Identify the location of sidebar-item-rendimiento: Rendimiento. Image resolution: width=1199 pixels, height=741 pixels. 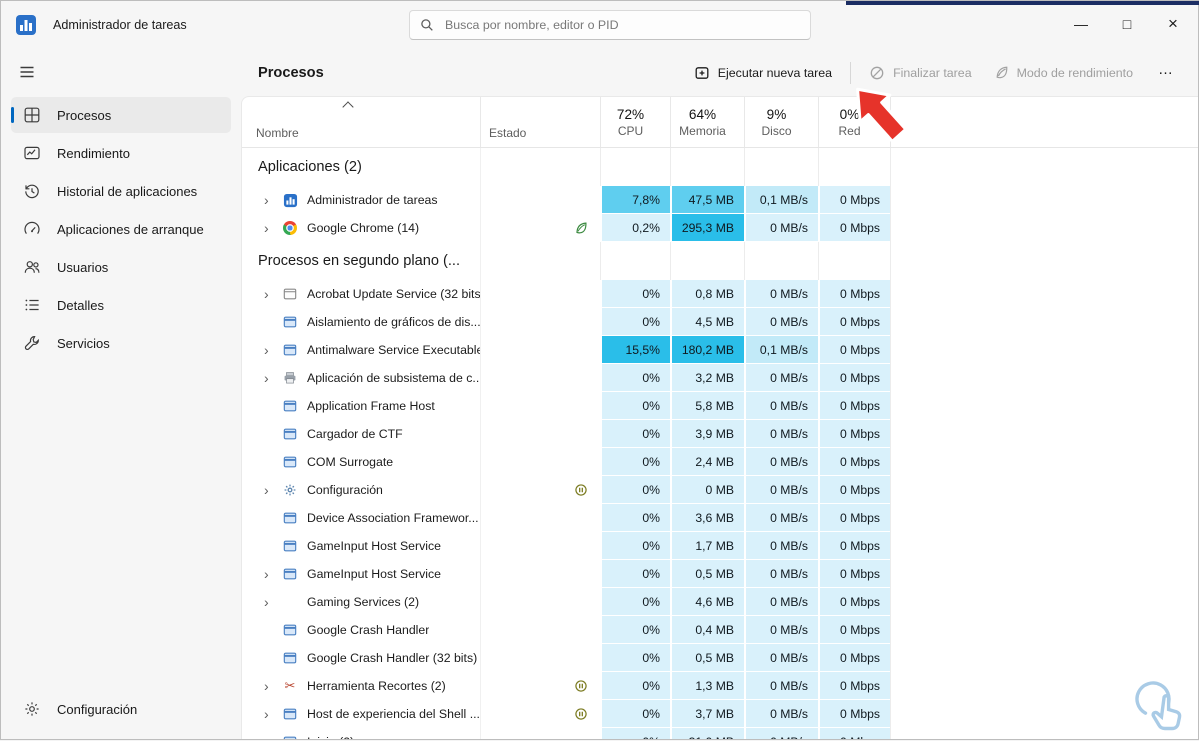
(121, 153).